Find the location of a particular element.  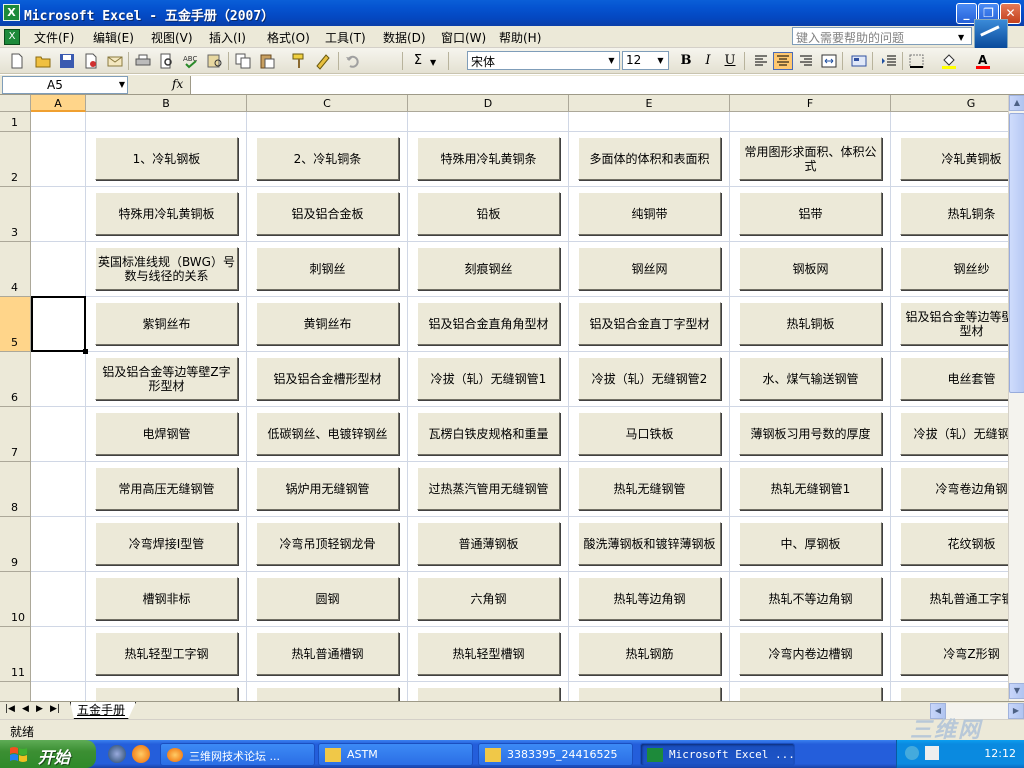

sheet-button: 铝及铝合金直丁字型材 is located at coordinates (649, 323).